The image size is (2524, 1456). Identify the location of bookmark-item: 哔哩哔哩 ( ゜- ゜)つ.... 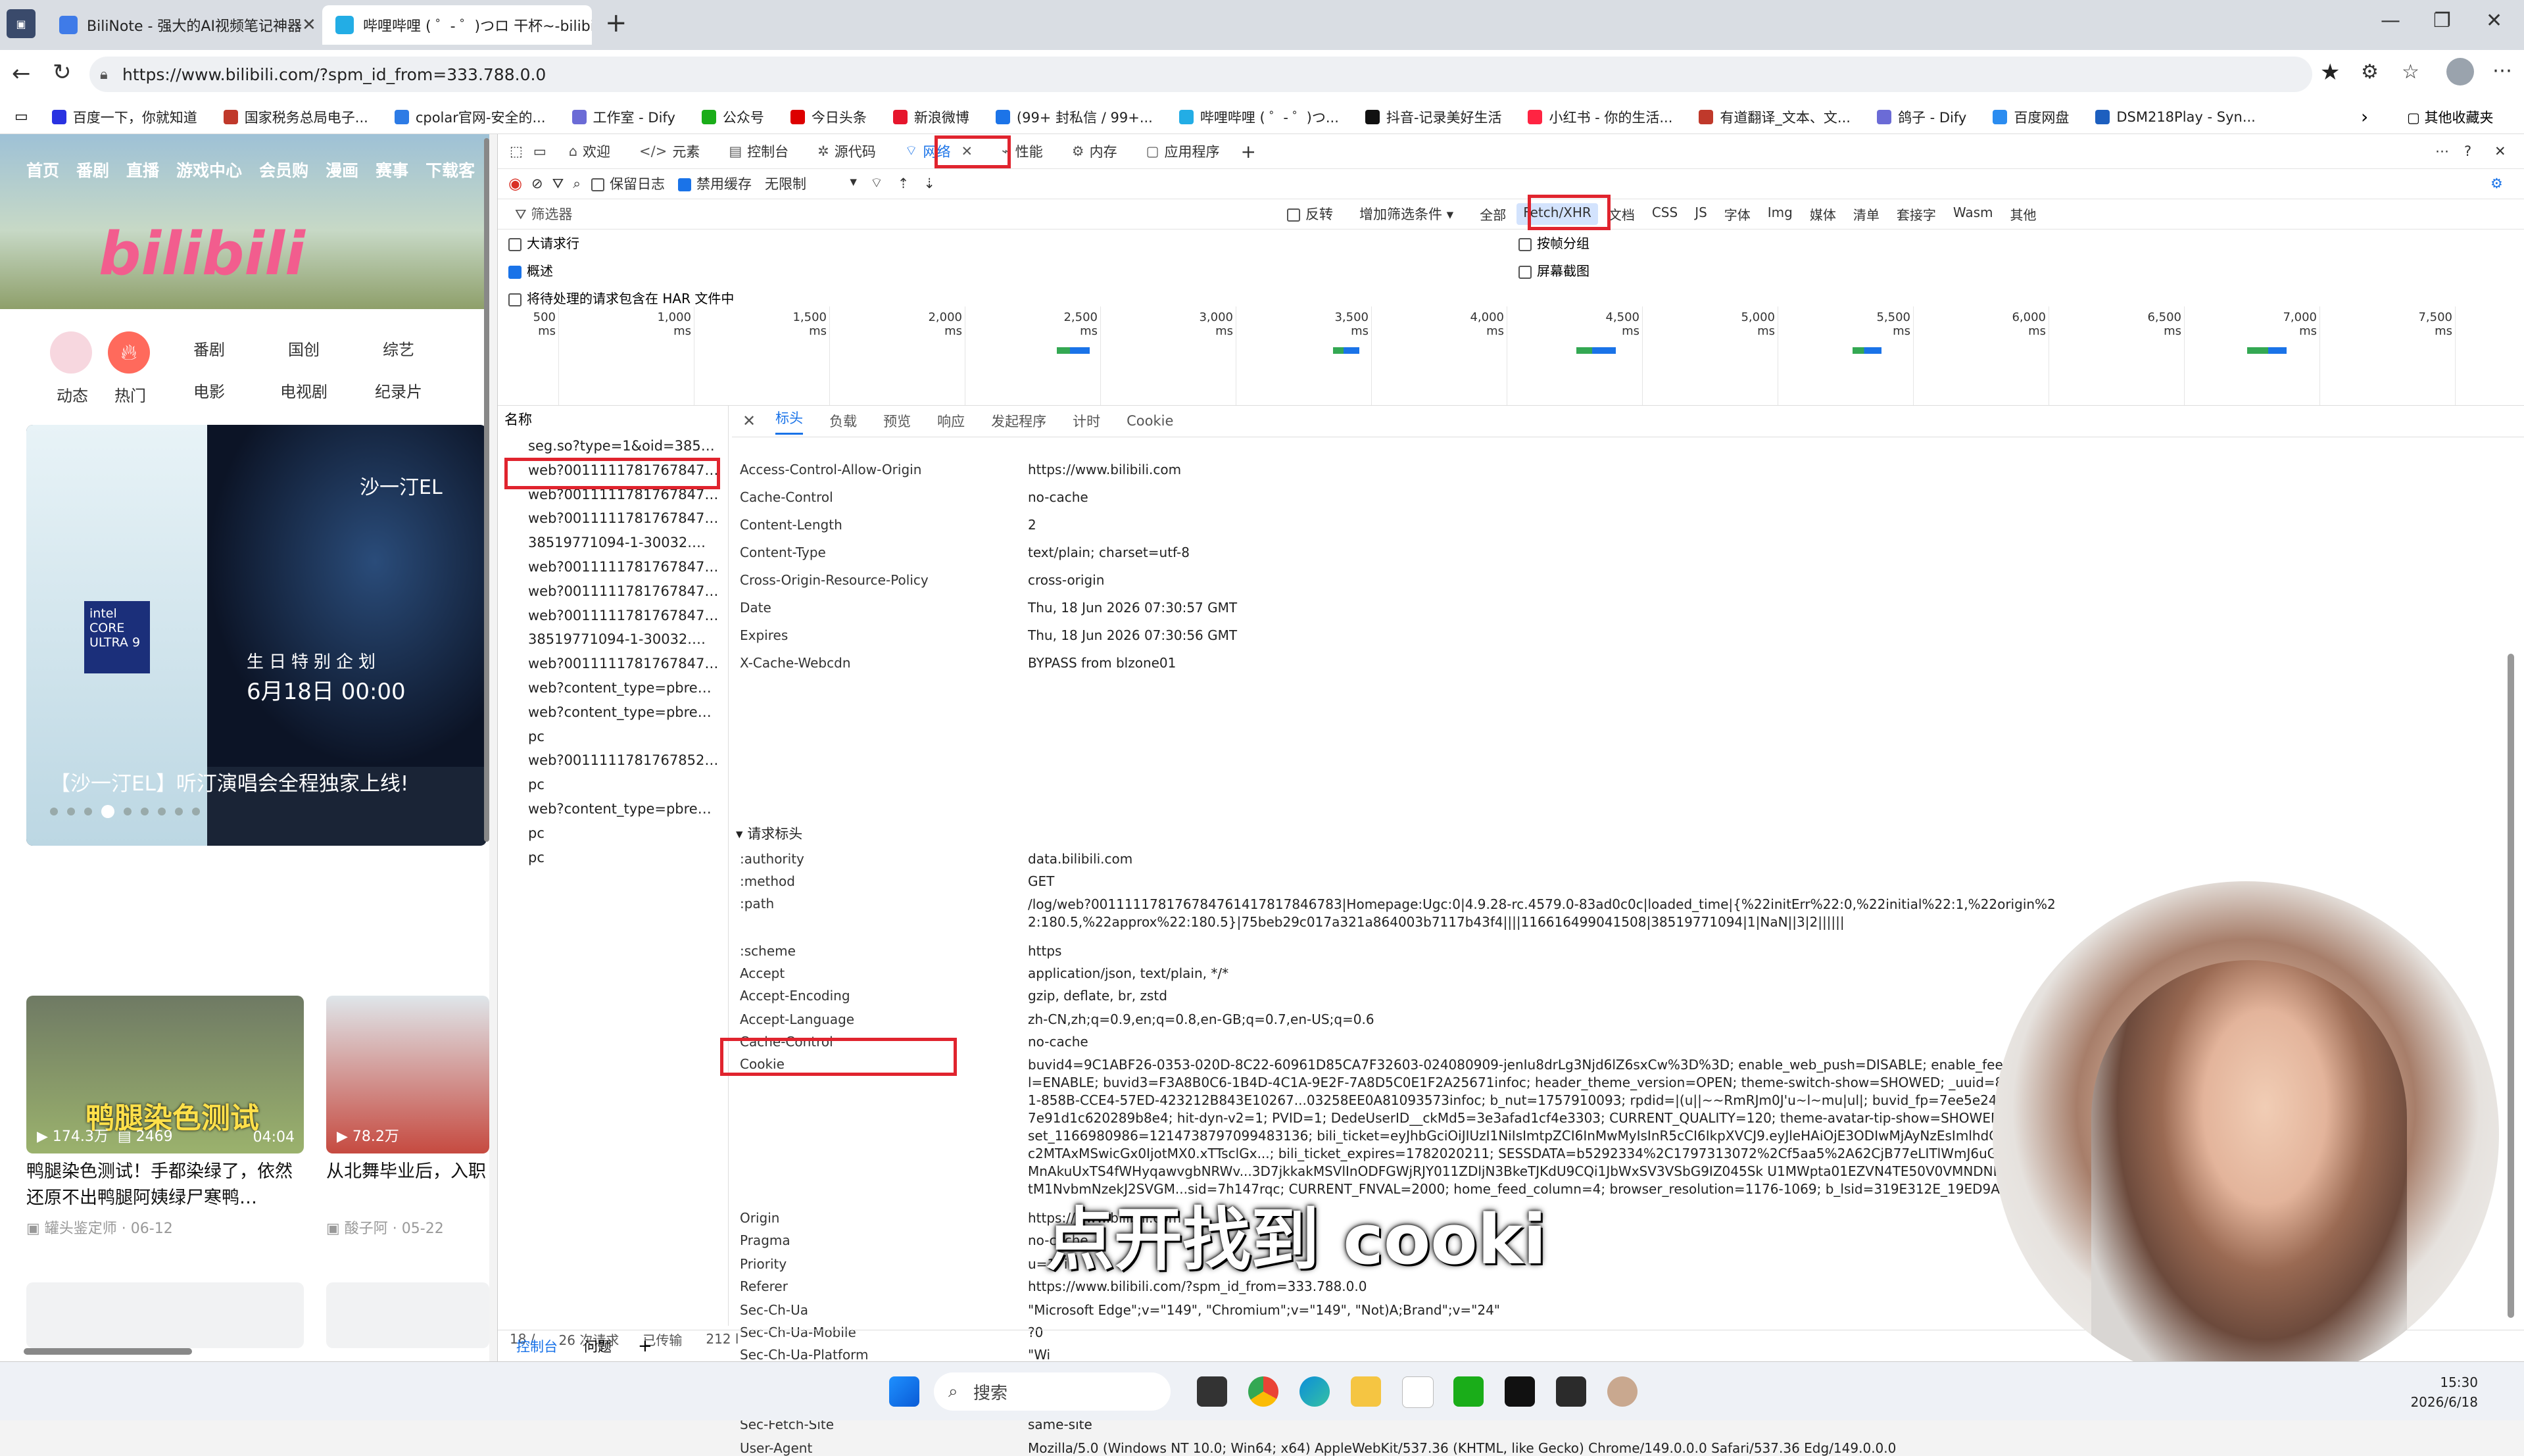
(1258, 117).